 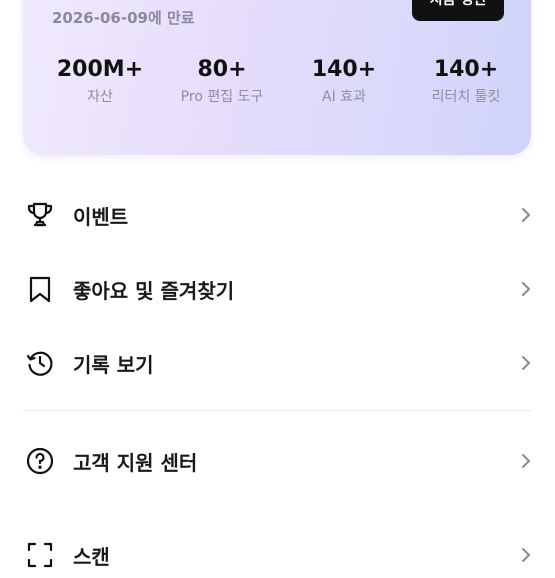 What do you see at coordinates (135, 462) in the screenshot?
I see `menu-item-label: 고객 지원 센터` at bounding box center [135, 462].